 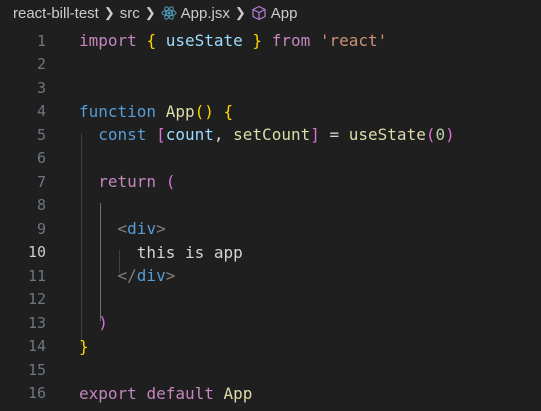 I want to click on code-text: ), so click(x=93, y=323).